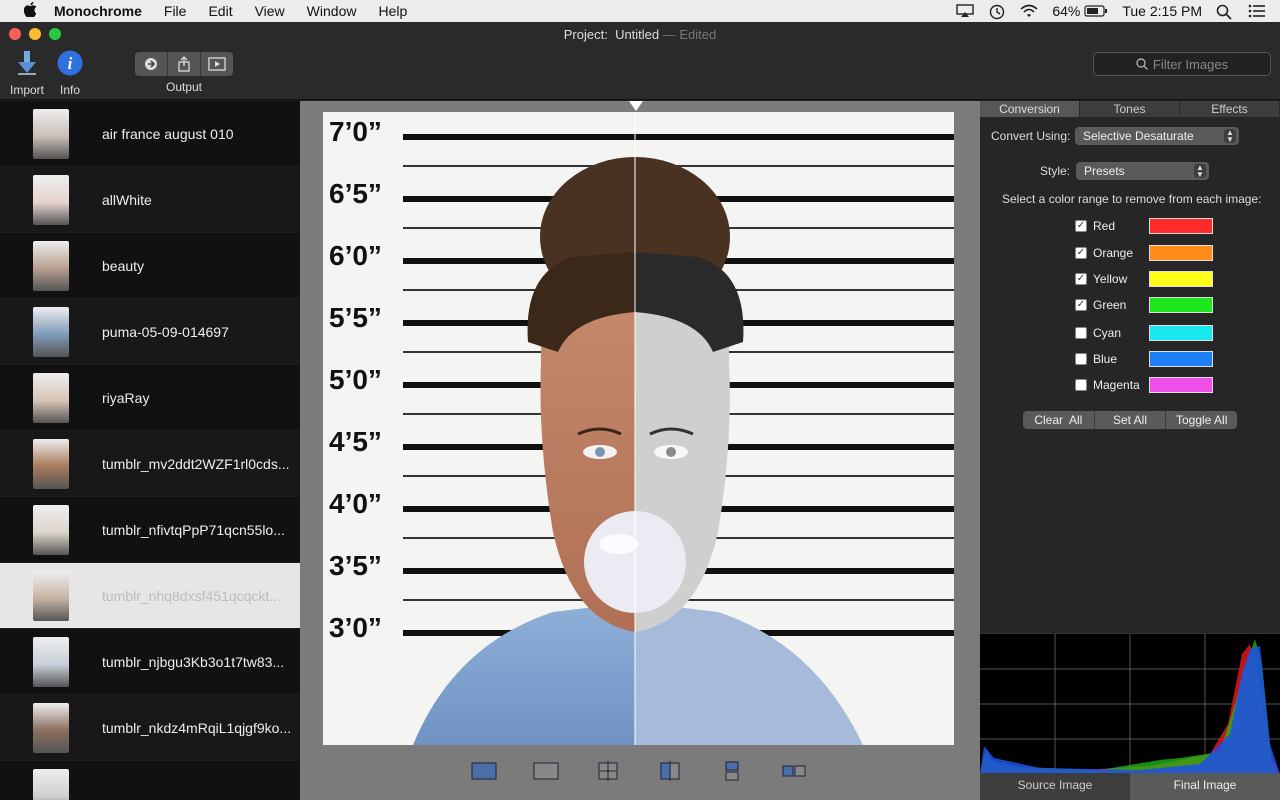  What do you see at coordinates (150, 200) in the screenshot?
I see `image-list-item: allWhite` at bounding box center [150, 200].